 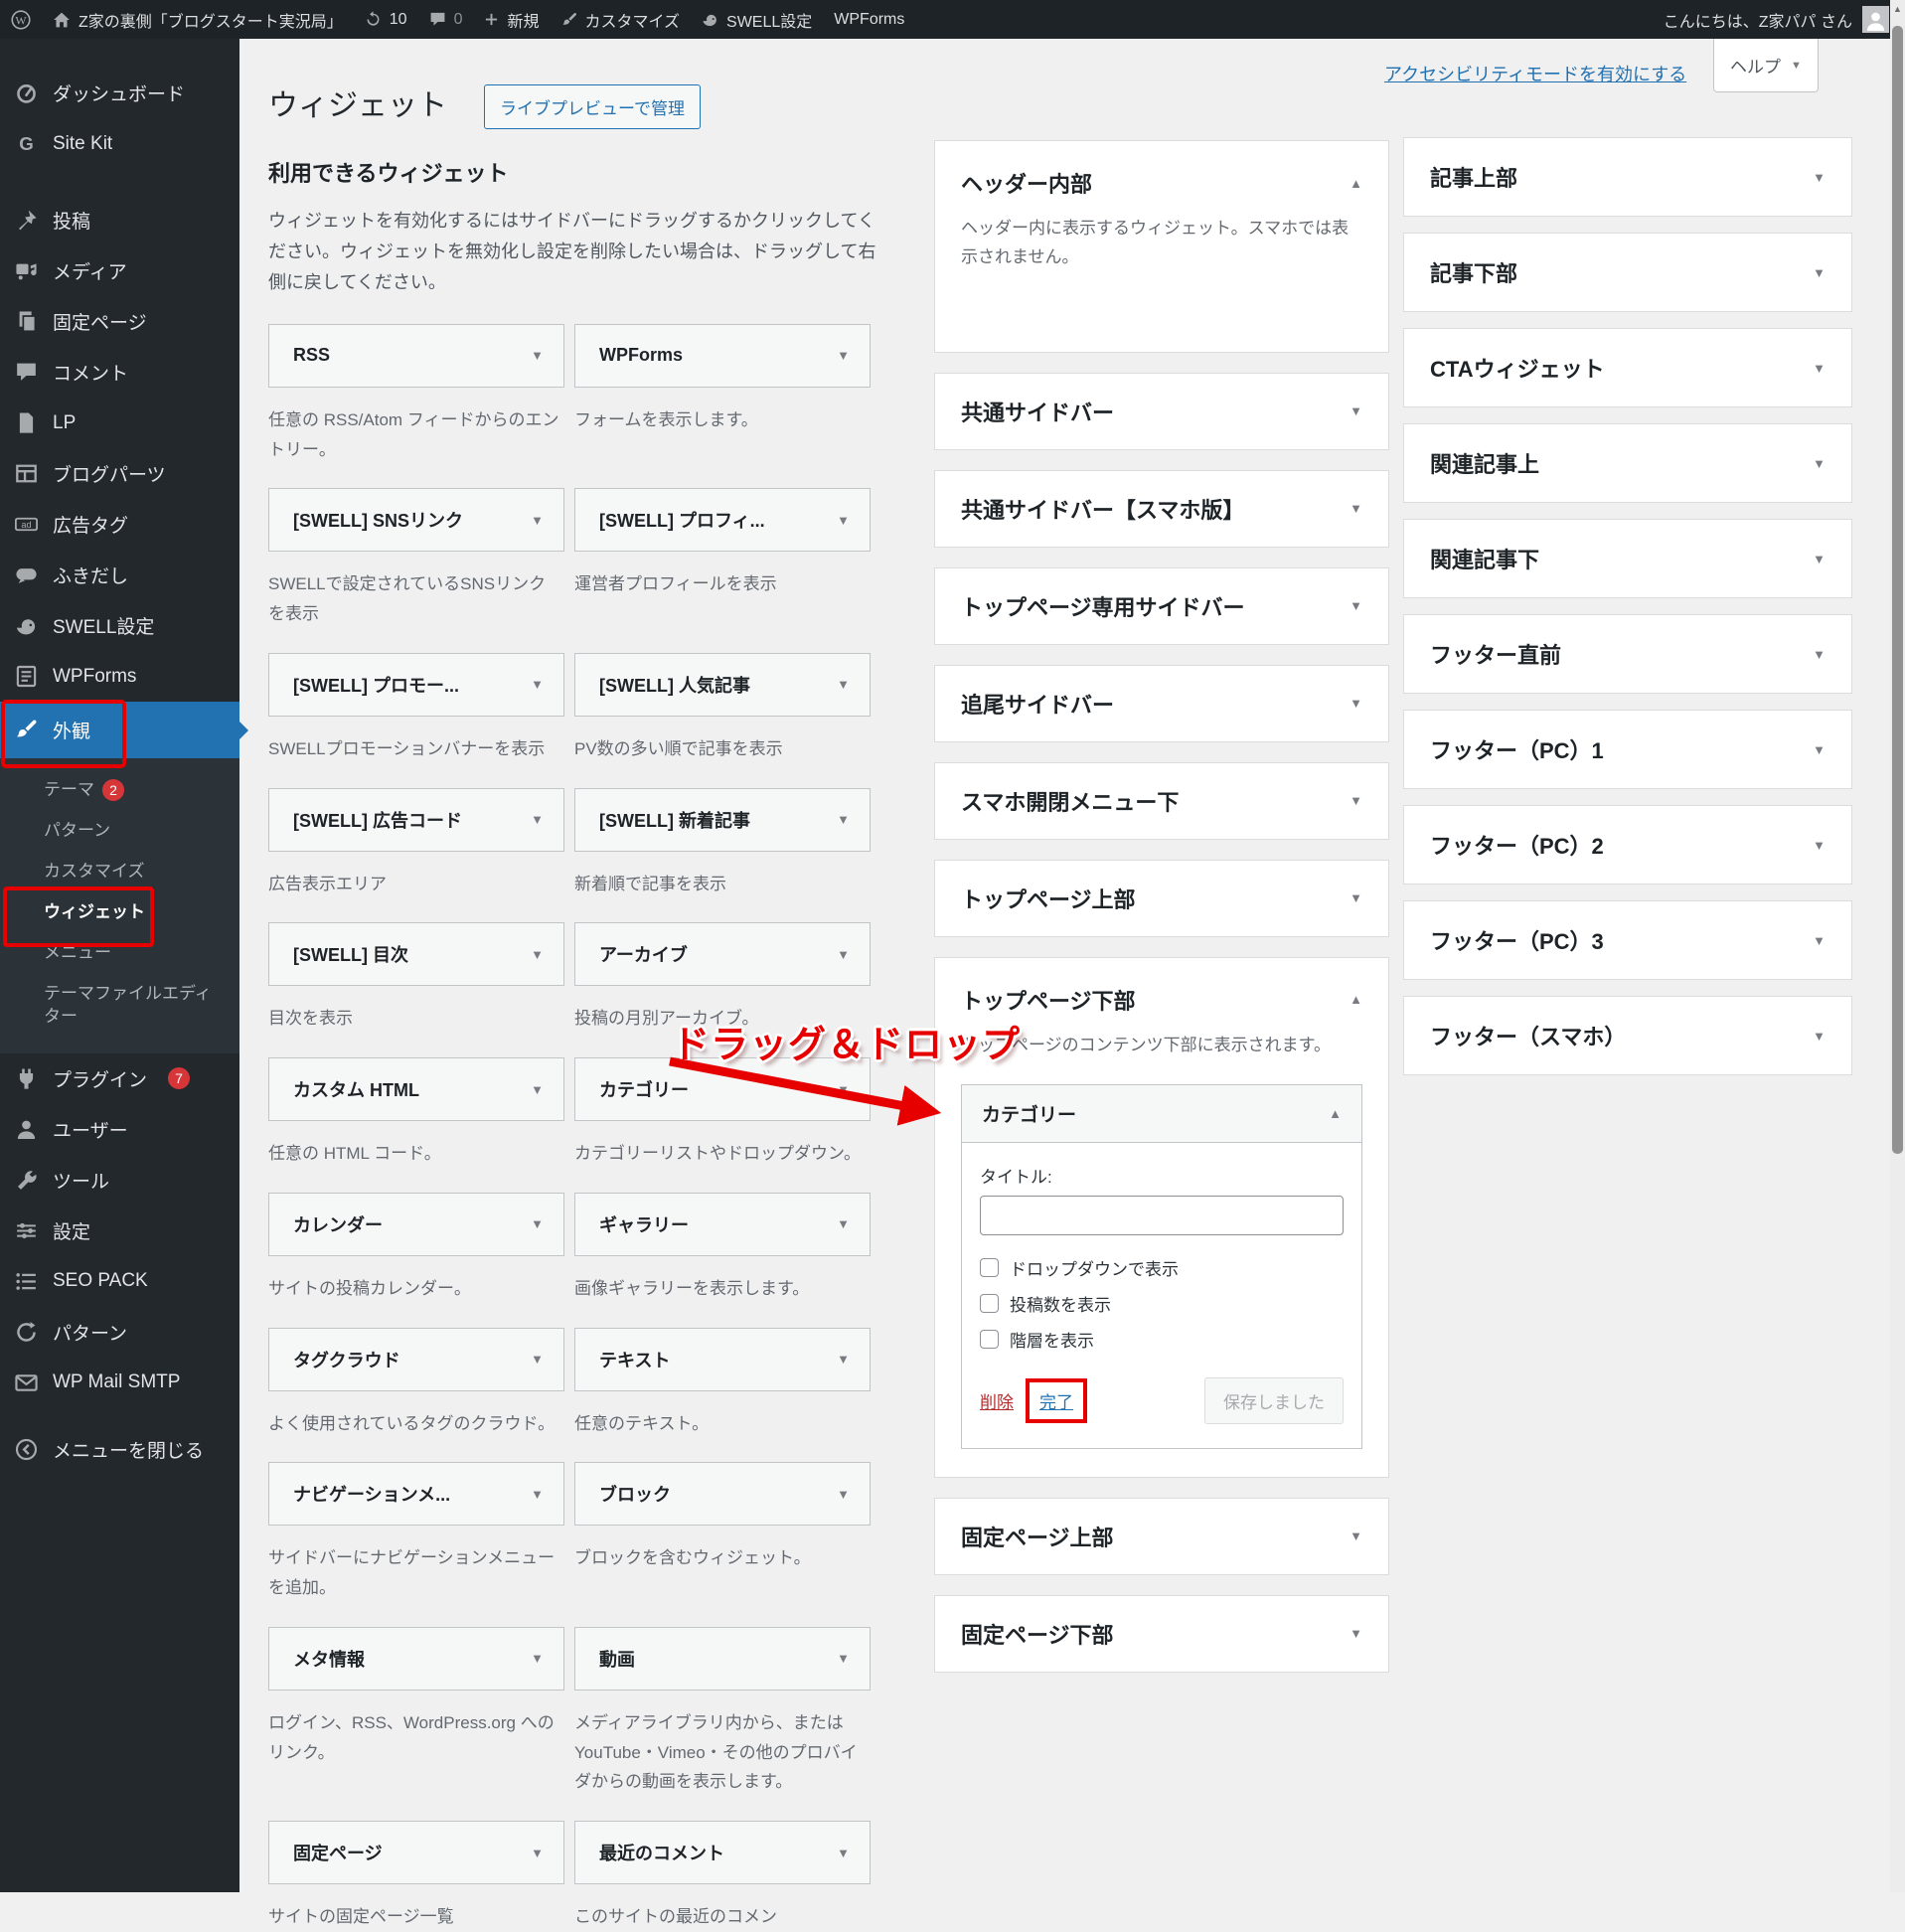 What do you see at coordinates (592, 106) in the screenshot?
I see `manage-live-preview-button: ライブプレビューで管理` at bounding box center [592, 106].